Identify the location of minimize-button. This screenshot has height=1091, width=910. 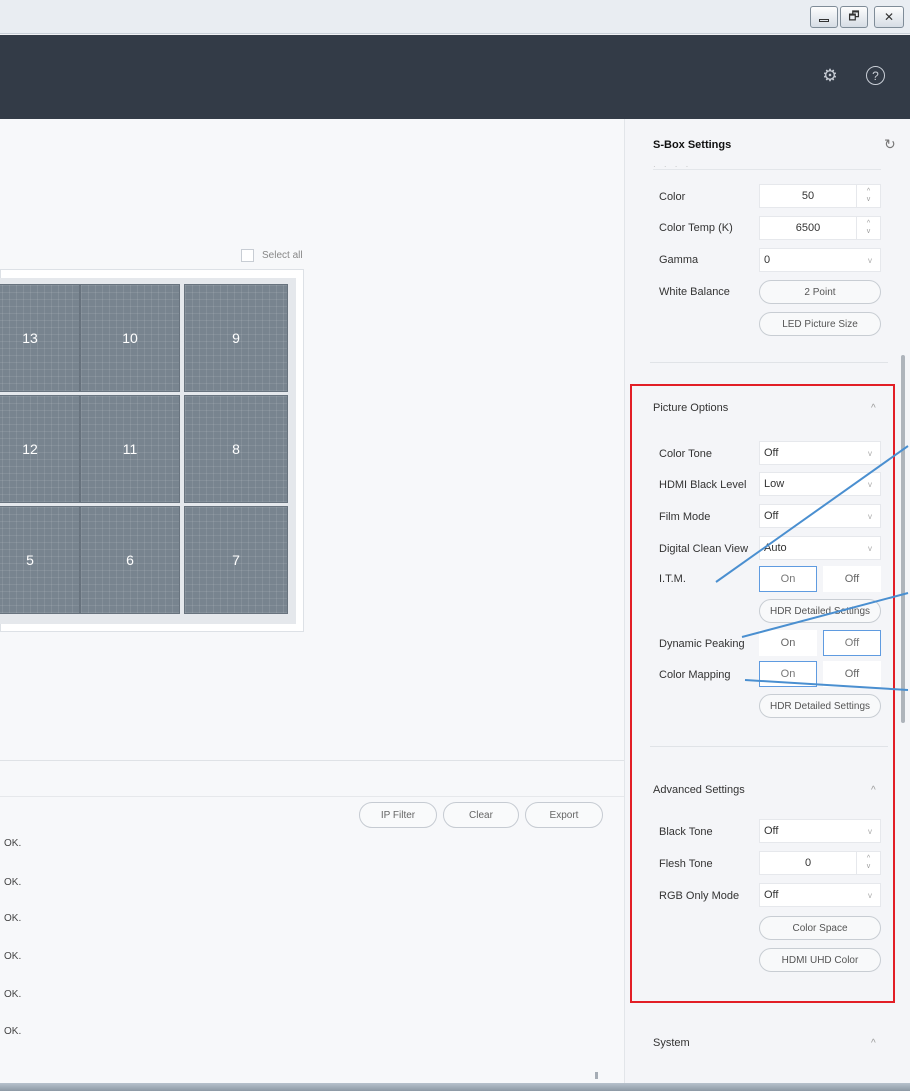
(824, 17).